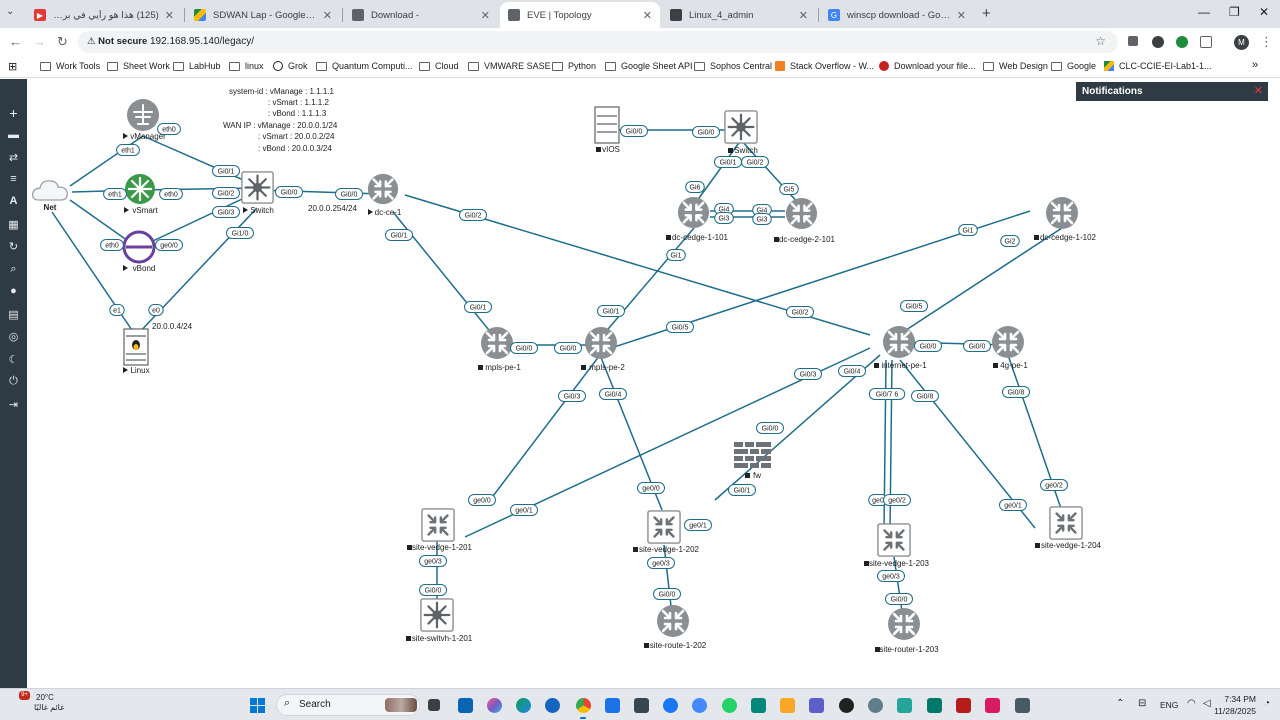  What do you see at coordinates (13, 404) in the screenshot?
I see `logout-icon: ⇥` at bounding box center [13, 404].